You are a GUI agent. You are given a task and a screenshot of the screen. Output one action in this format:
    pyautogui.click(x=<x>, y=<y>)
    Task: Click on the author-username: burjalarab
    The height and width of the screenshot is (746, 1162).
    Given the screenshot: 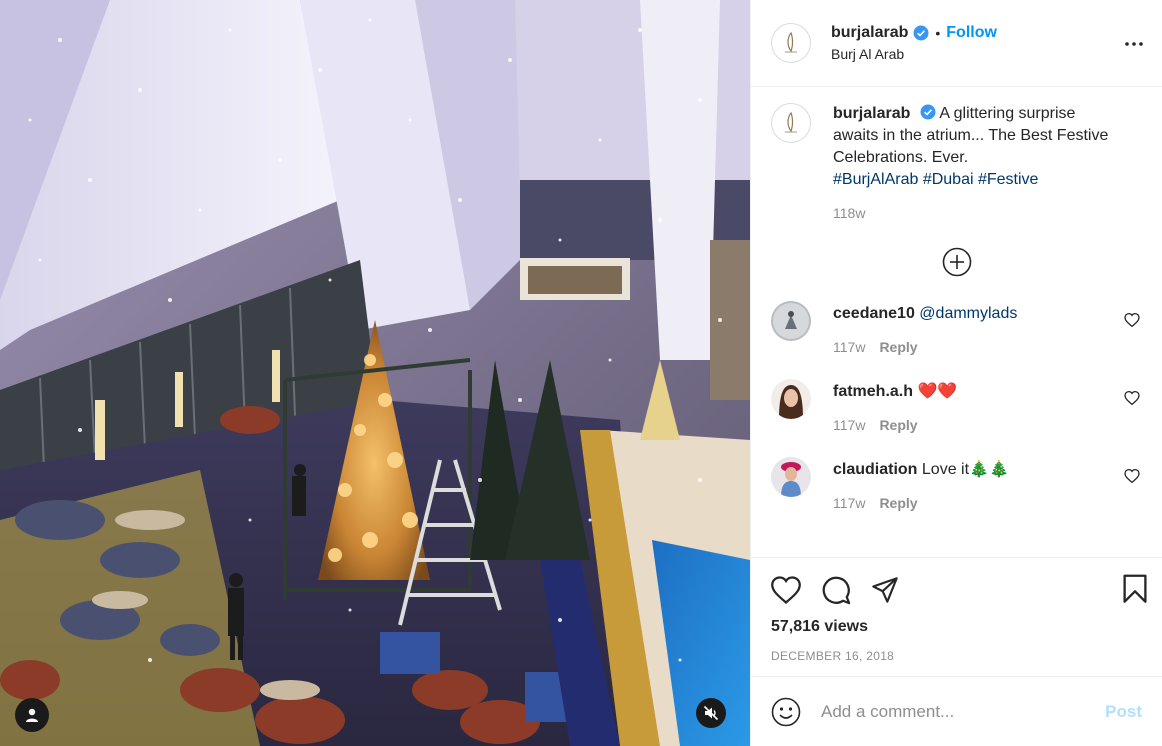 What is the action you would take?
    pyautogui.click(x=869, y=33)
    